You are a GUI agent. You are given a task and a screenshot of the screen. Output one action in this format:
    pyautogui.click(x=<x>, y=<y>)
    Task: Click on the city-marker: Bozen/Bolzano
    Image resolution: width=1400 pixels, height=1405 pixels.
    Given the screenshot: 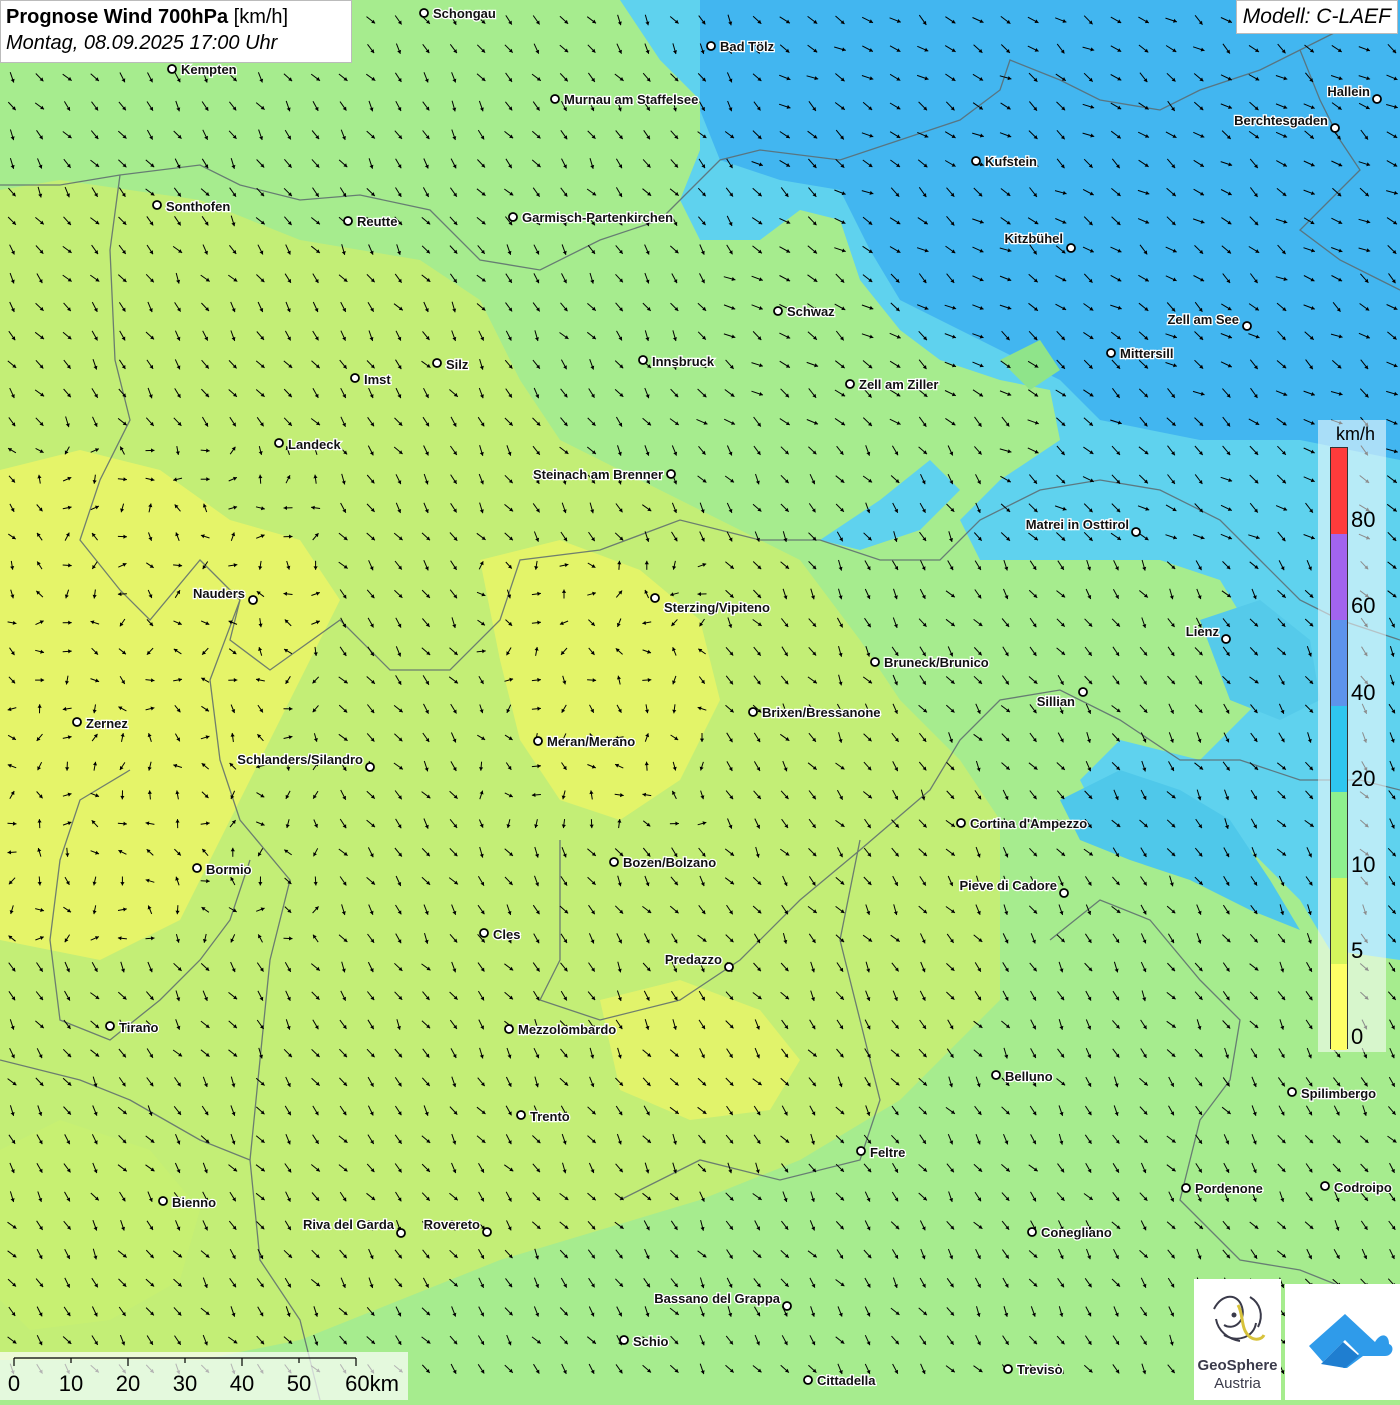 What is the action you would take?
    pyautogui.click(x=663, y=862)
    